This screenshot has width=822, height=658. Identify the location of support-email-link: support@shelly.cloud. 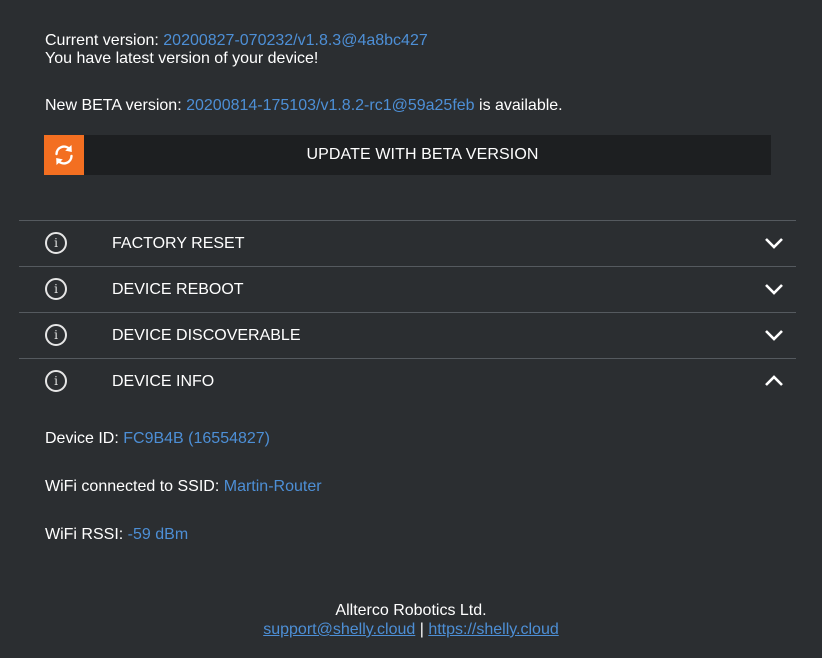
(339, 629).